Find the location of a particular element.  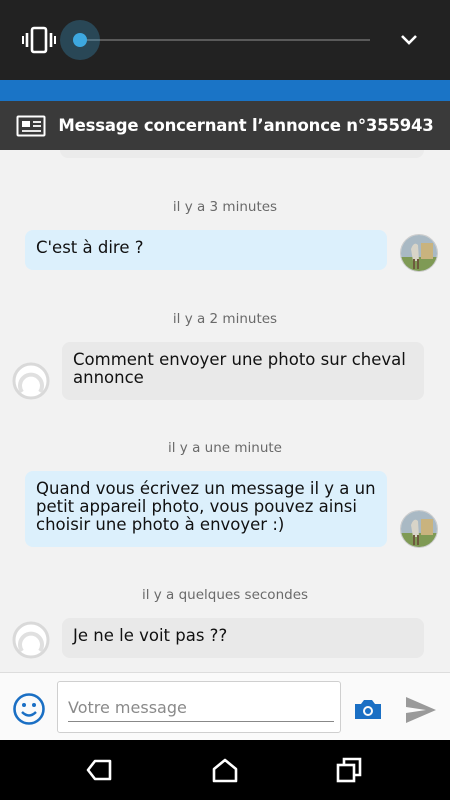

send-icon is located at coordinates (421, 710).